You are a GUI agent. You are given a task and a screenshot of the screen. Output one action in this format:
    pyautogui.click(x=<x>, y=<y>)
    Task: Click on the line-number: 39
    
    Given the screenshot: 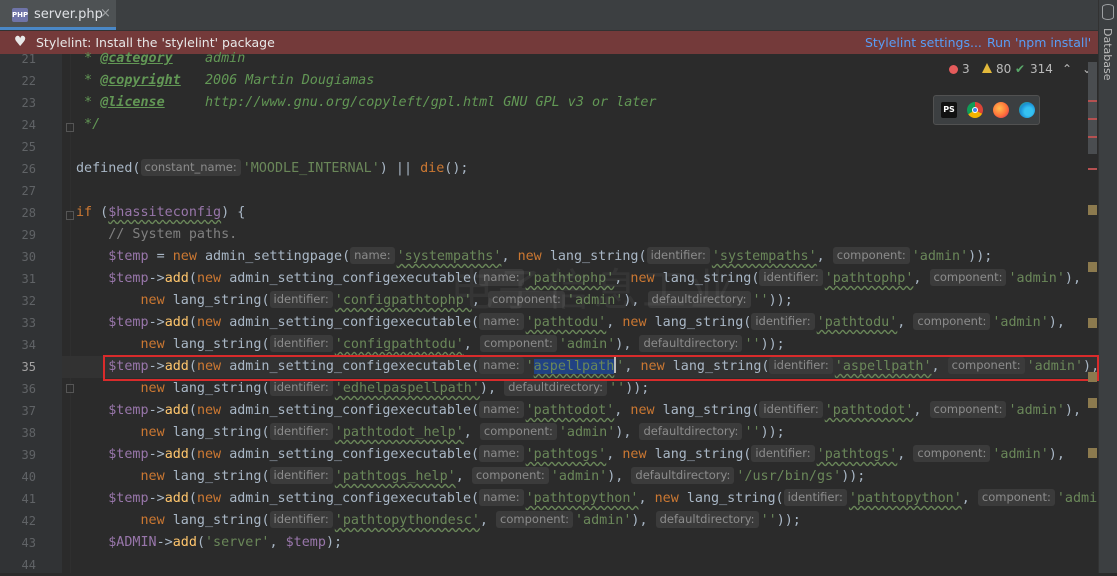 What is the action you would take?
    pyautogui.click(x=28, y=455)
    